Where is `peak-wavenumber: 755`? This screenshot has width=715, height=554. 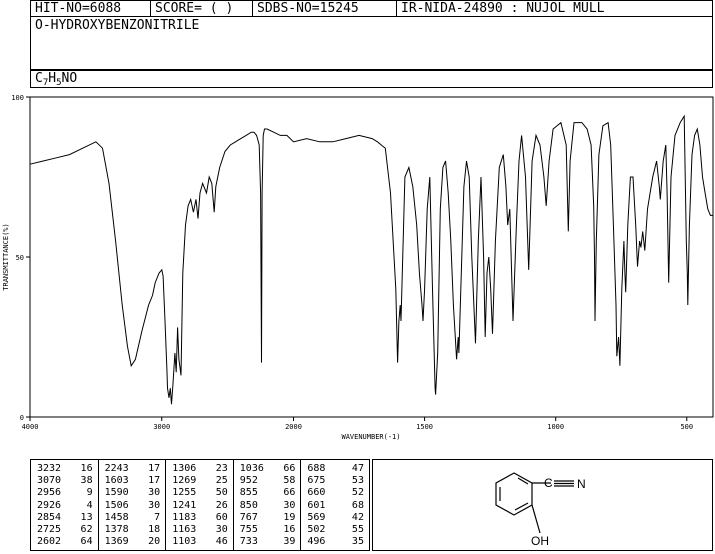
peak-wavenumber: 755 is located at coordinates (248, 530).